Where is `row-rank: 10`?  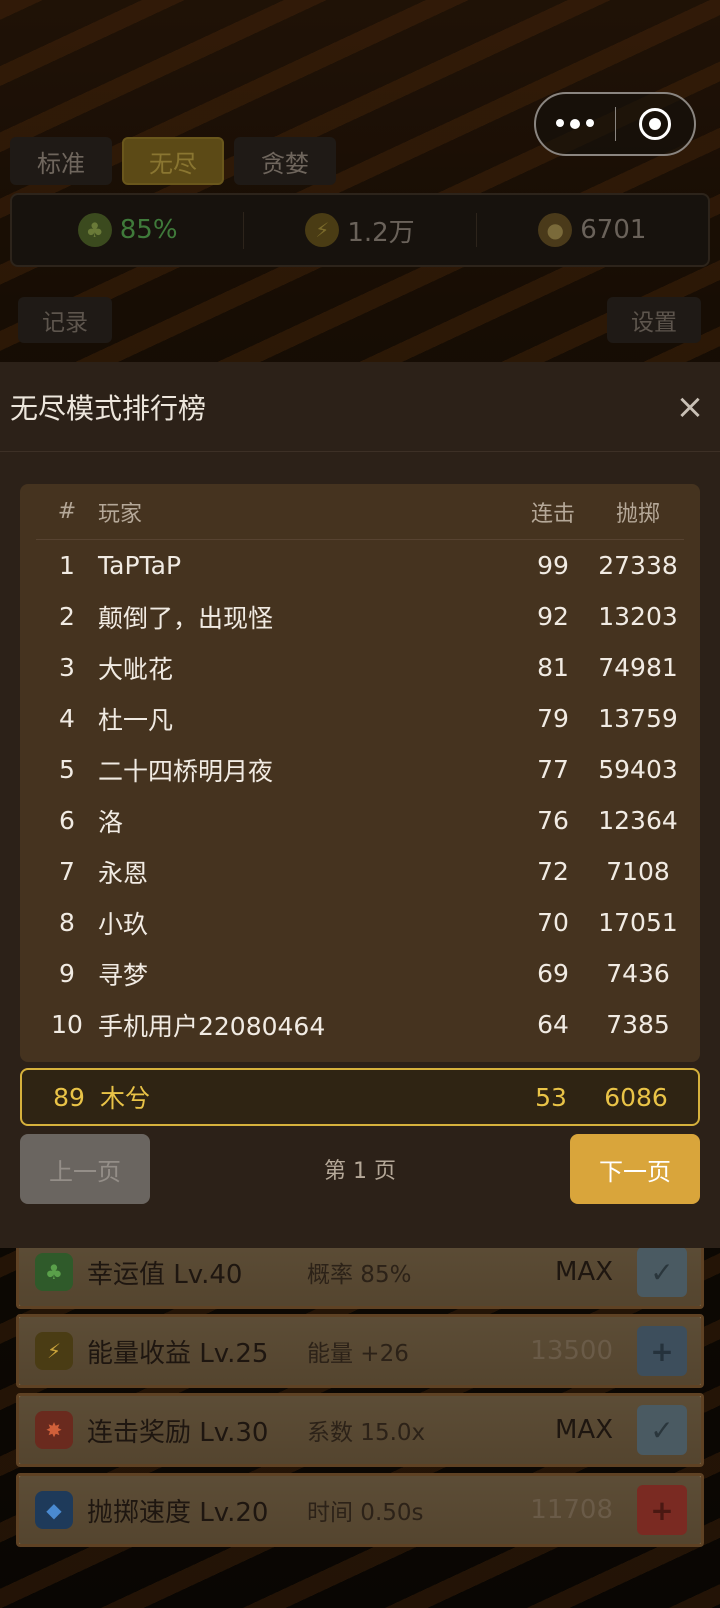 row-rank: 10 is located at coordinates (67, 1024).